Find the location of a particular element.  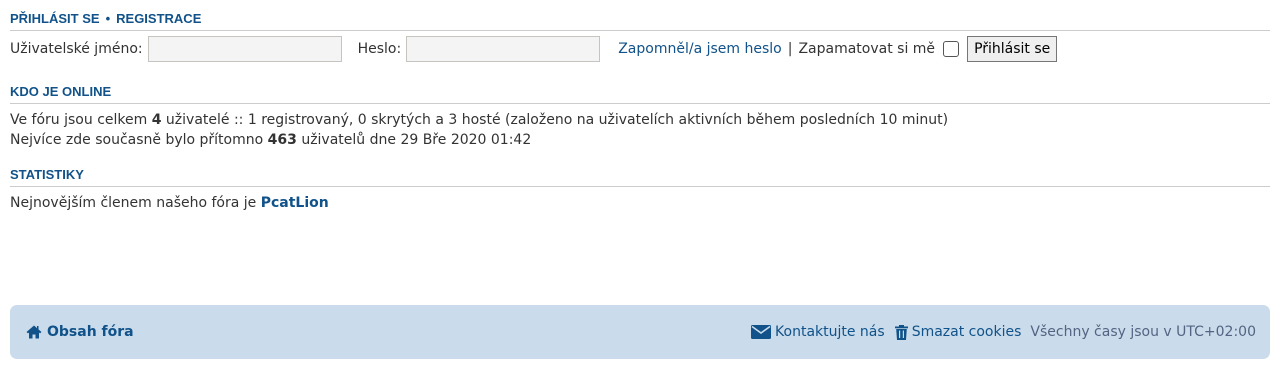

forum-index-link: Obsah fóra is located at coordinates (80, 332).